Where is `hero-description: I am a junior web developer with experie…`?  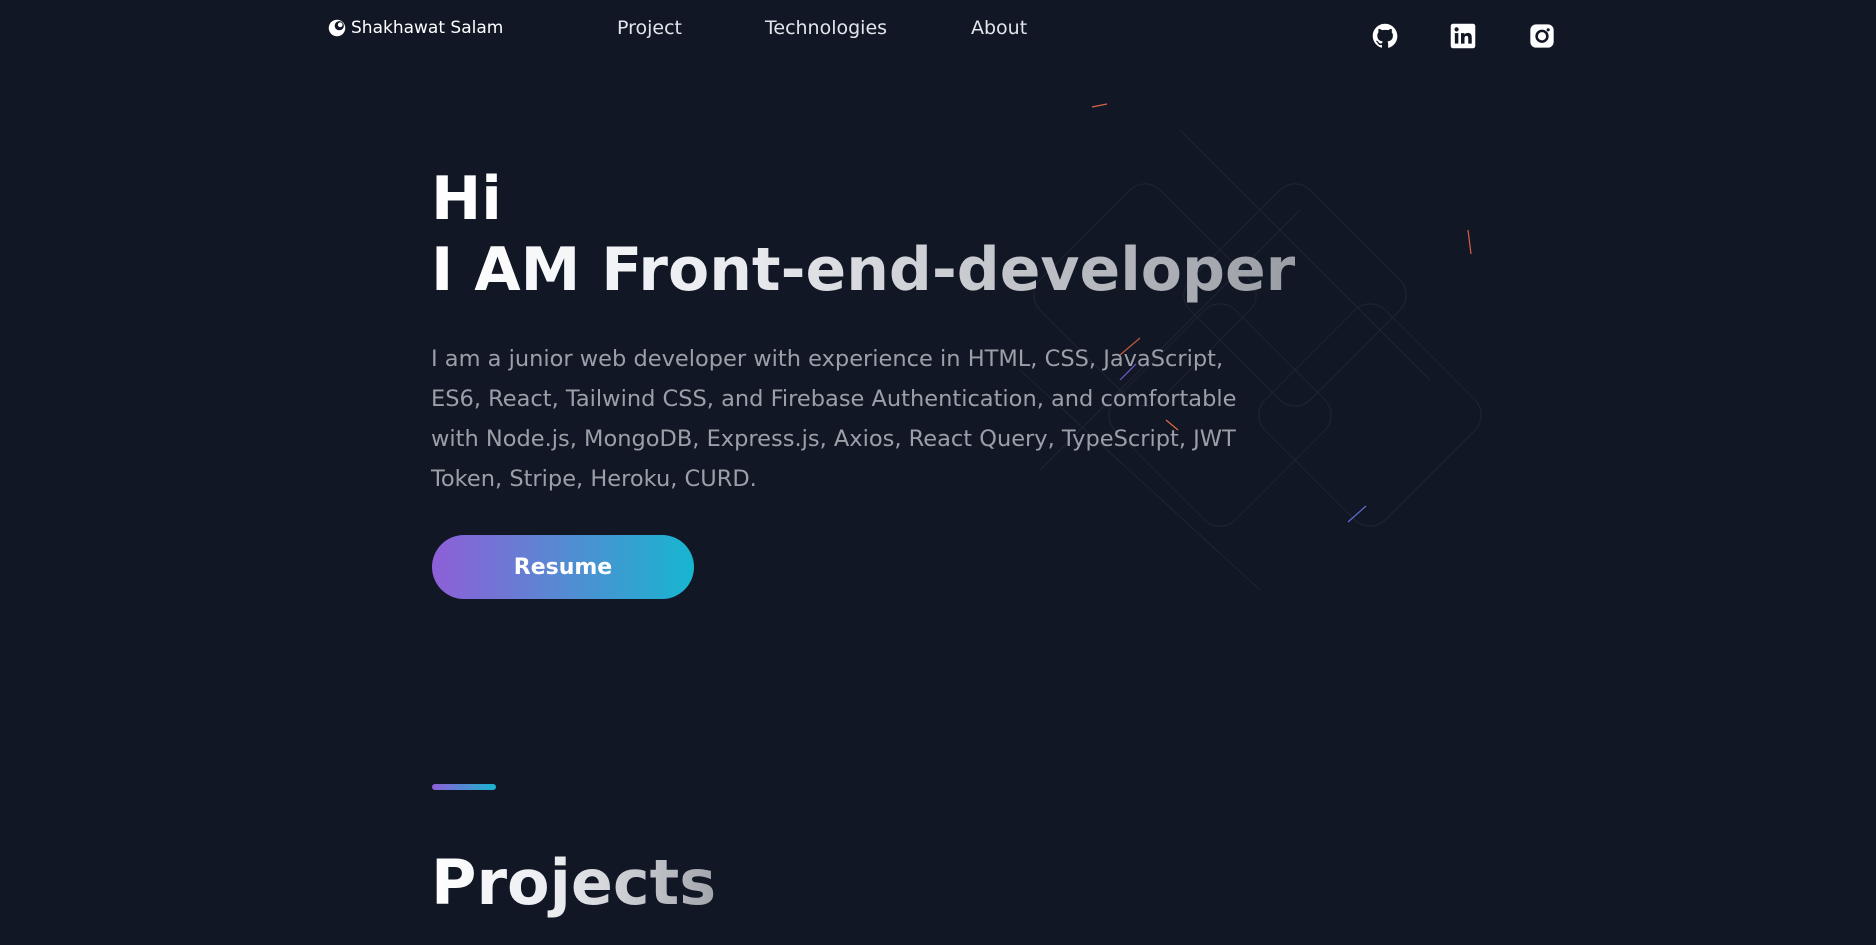
hero-description: I am a junior web developer with experie… is located at coordinates (834, 419).